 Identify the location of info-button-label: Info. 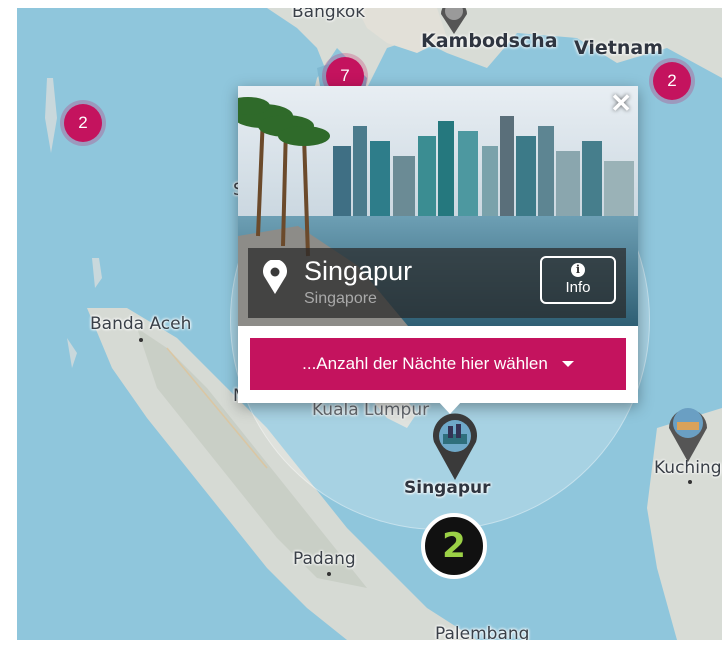
(578, 287).